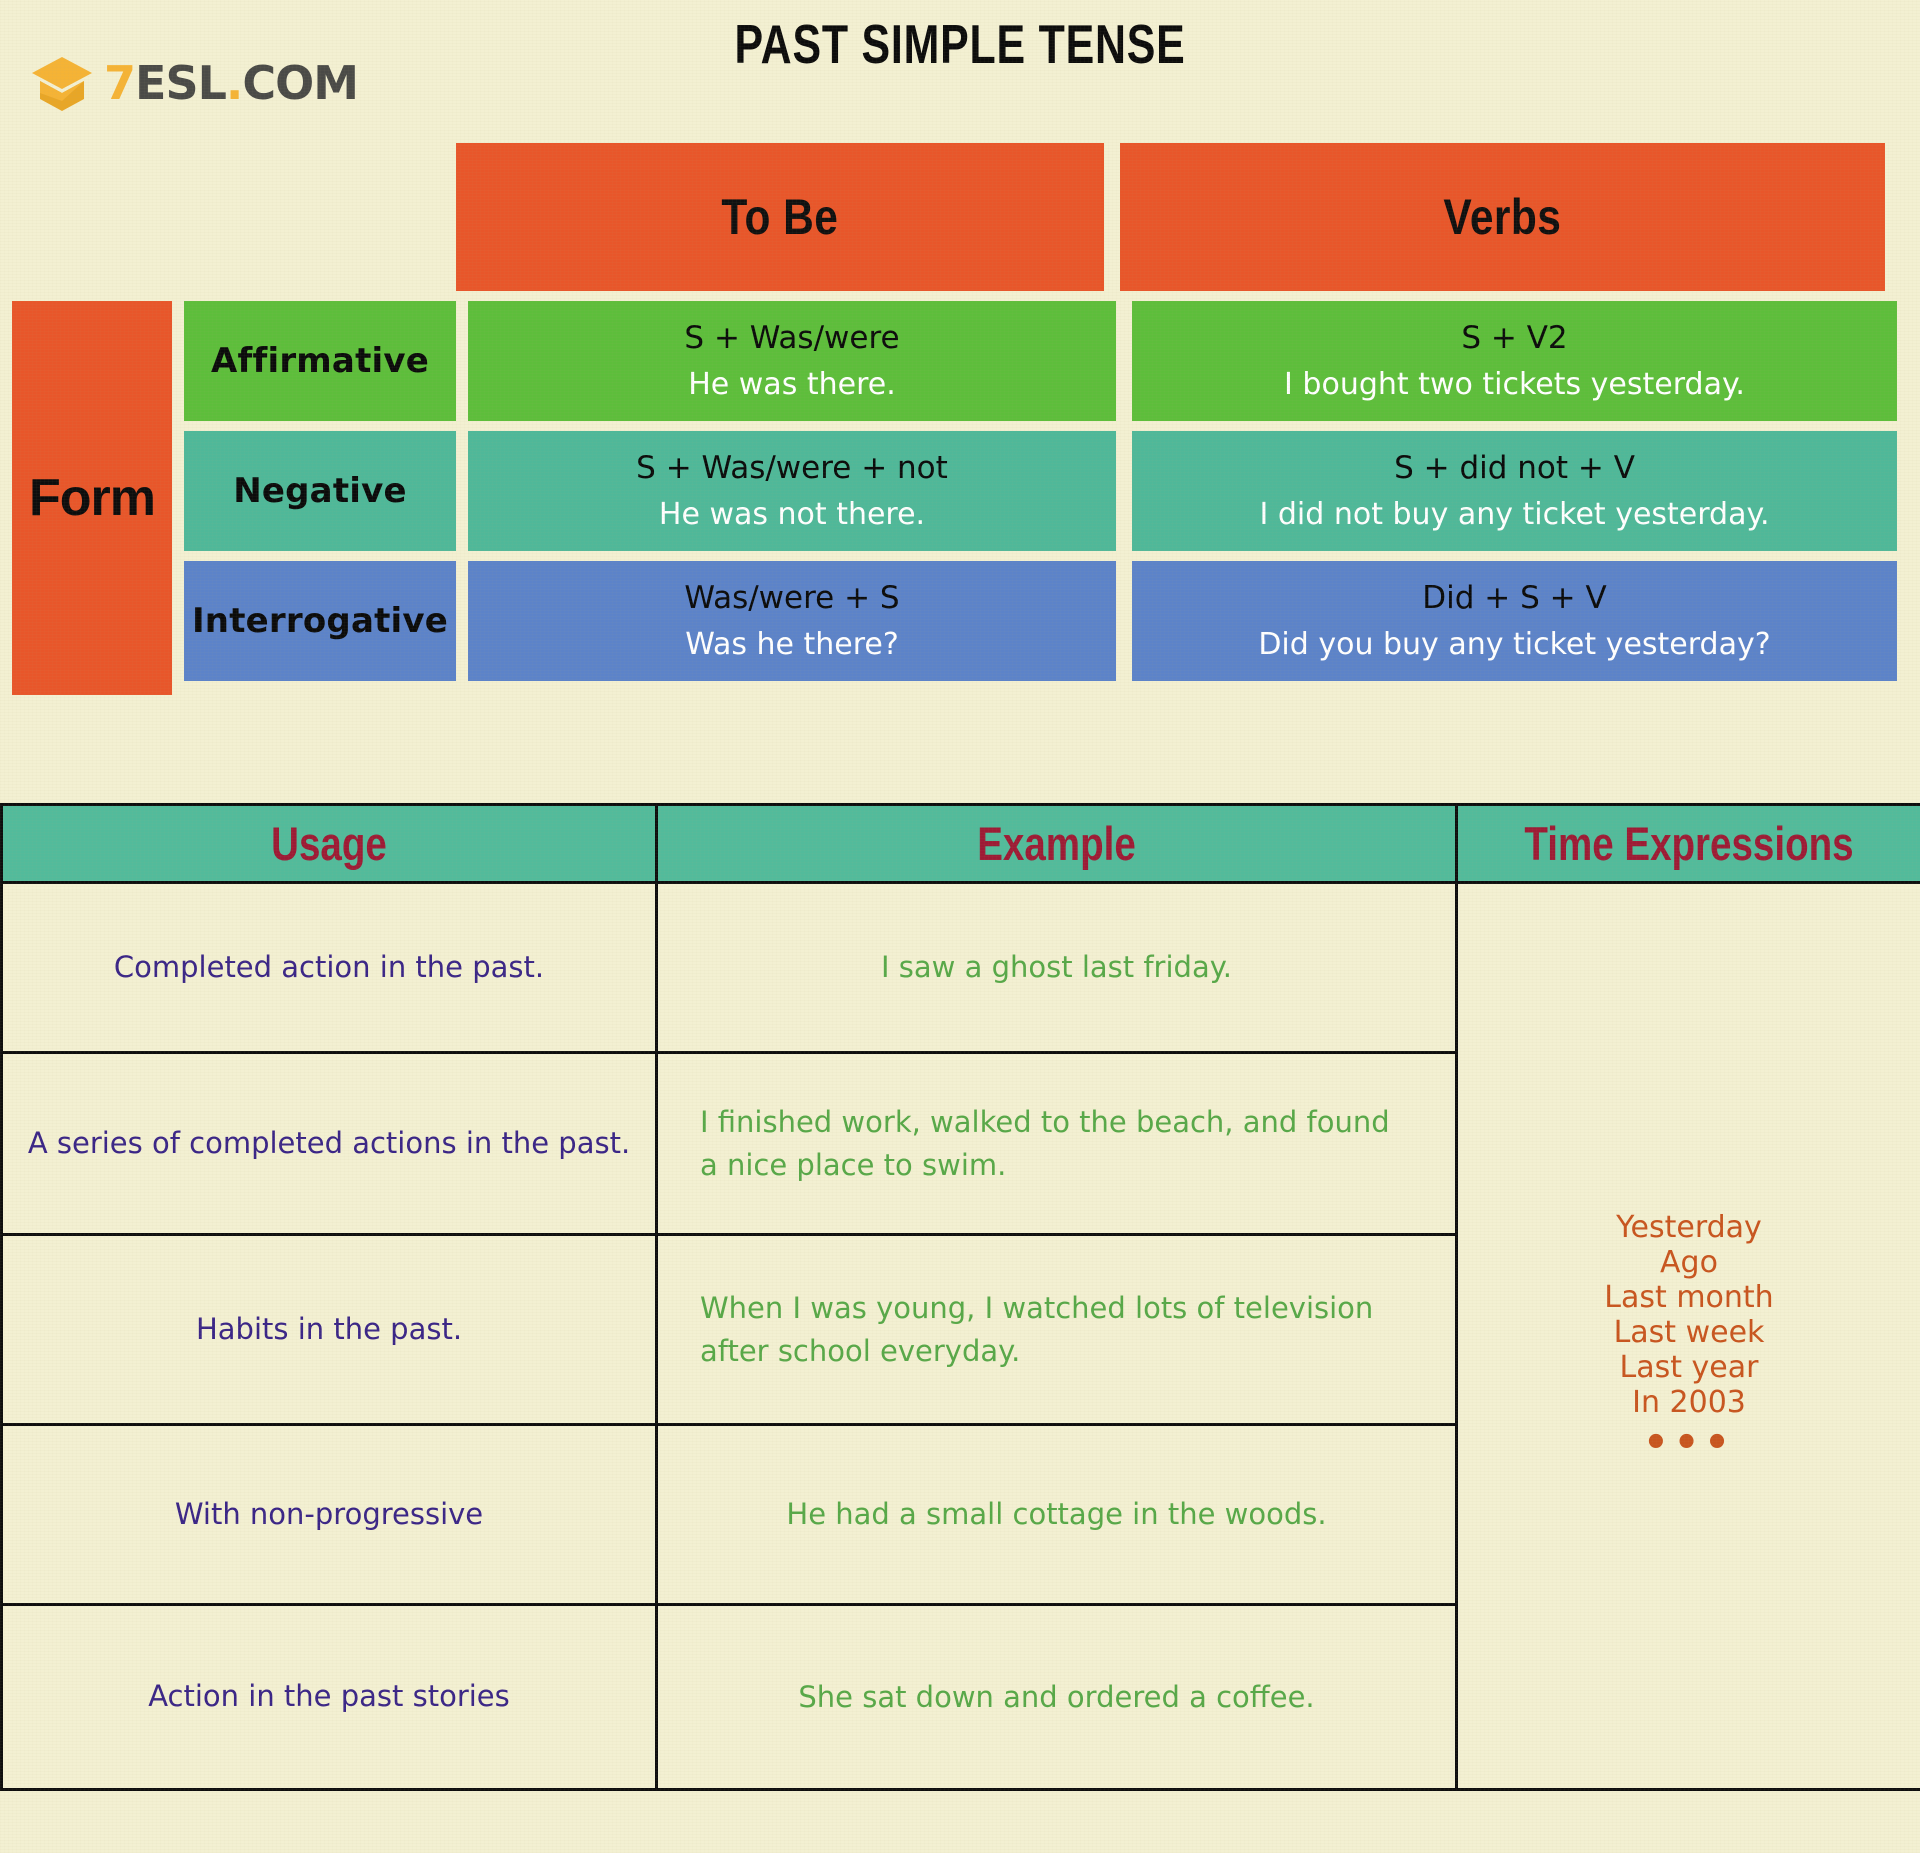 The image size is (1920, 1853). I want to click on example-column-header: Example, so click(1056, 843).